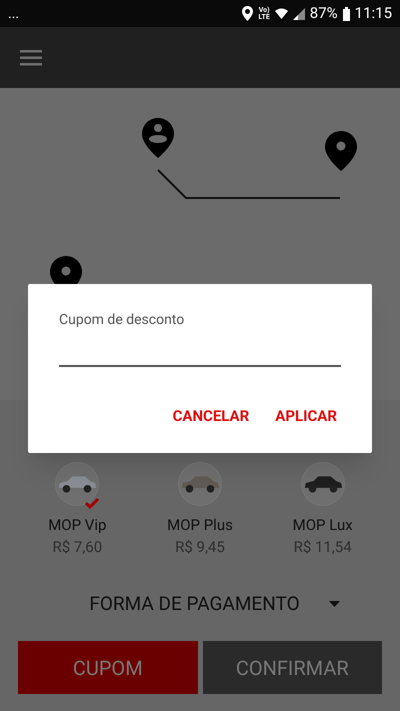 This screenshot has width=400, height=711. I want to click on payment-dropdown: FORMA DE PAGAMENTO, so click(200, 604).